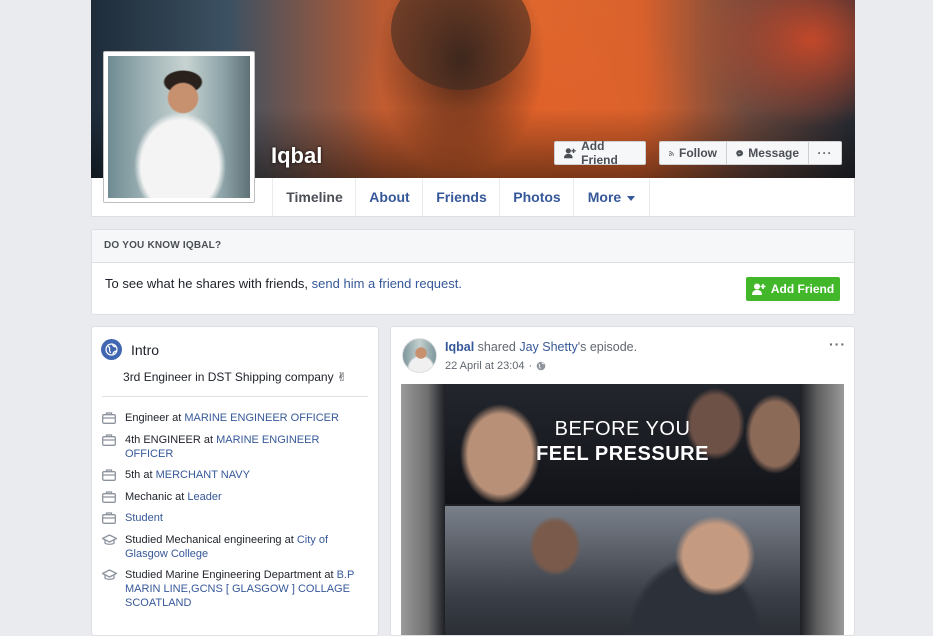 Image resolution: width=933 pixels, height=636 pixels. I want to click on video-caption-line2: FEEL PRESSURE, so click(622, 454).